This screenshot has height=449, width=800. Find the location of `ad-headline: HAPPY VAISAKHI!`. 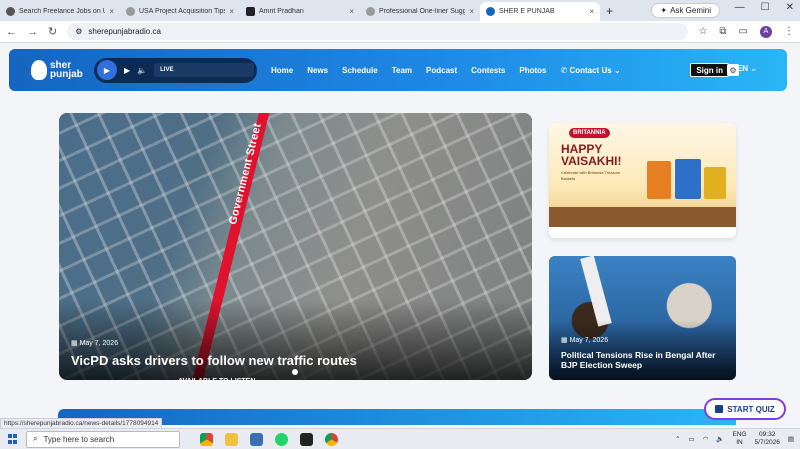

ad-headline: HAPPY VAISAKHI! is located at coordinates (591, 155).